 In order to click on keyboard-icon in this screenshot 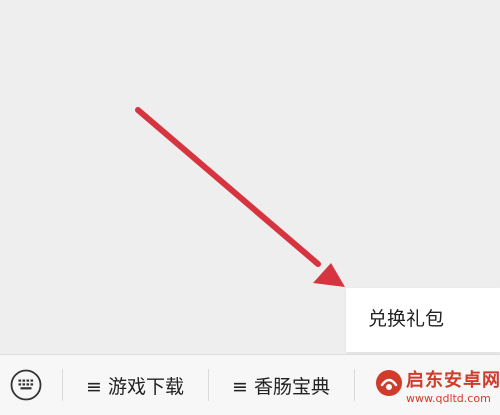, I will do `click(26, 385)`.